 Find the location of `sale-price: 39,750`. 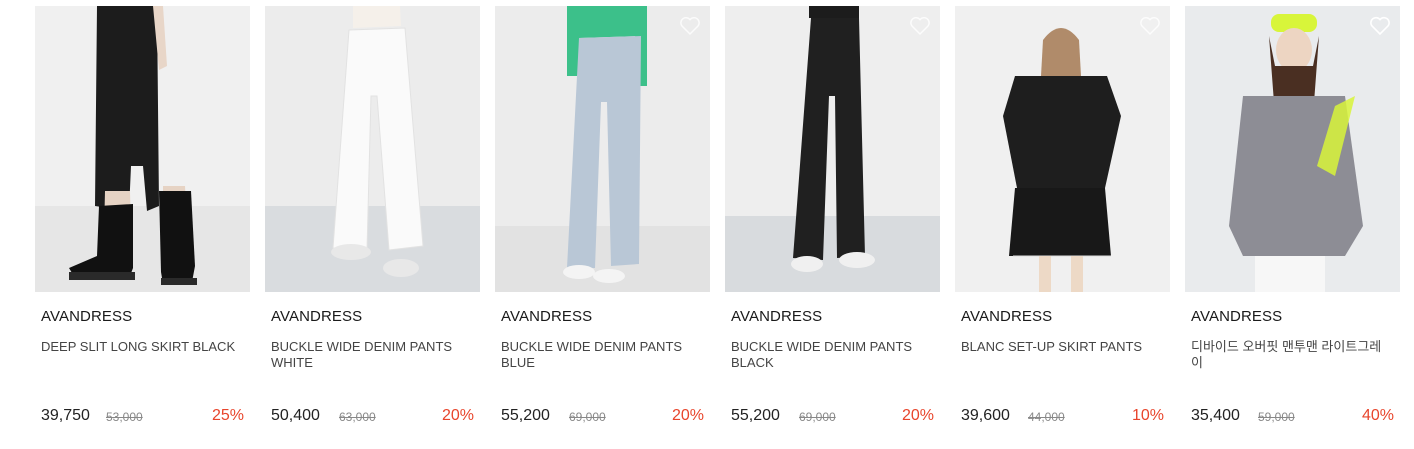

sale-price: 39,750 is located at coordinates (65, 415).